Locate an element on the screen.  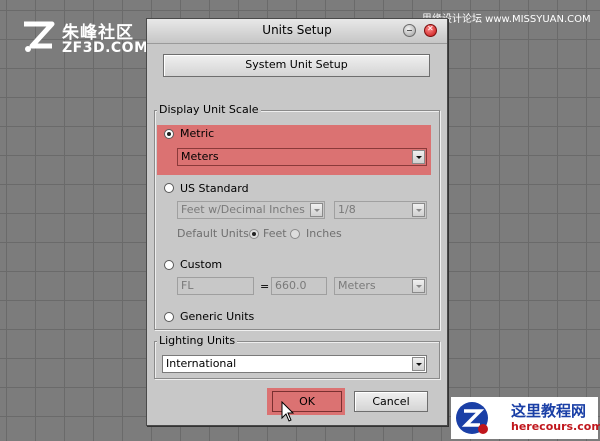
custom-equals: = is located at coordinates (265, 286).